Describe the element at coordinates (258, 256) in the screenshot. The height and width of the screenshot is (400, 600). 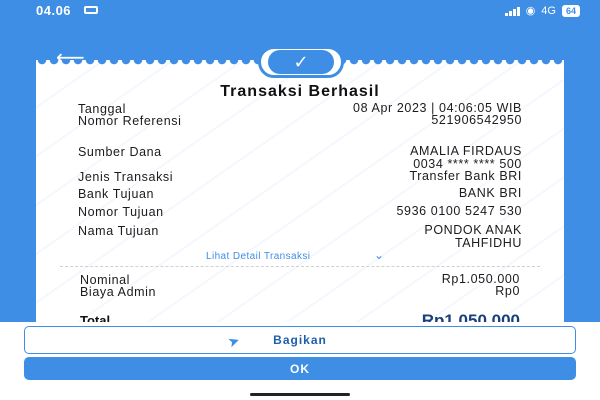
I see `detail-transaction-link: Lihat Detail Transaksi` at that location.